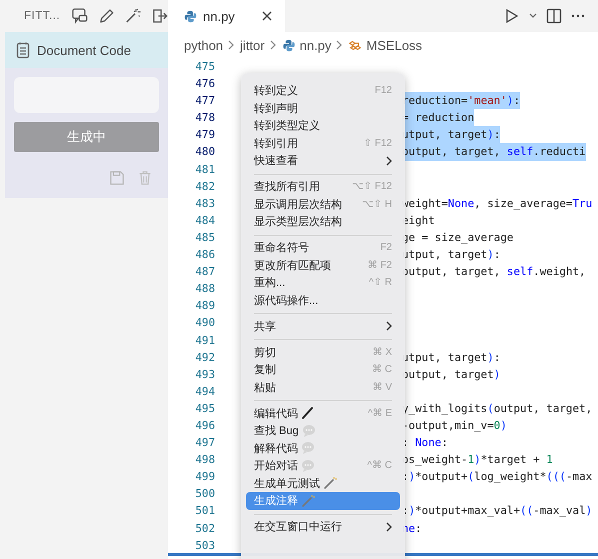 The height and width of the screenshot is (559, 598). Describe the element at coordinates (323, 352) in the screenshot. I see `menu-item: 剪切 ⌘ X` at that location.